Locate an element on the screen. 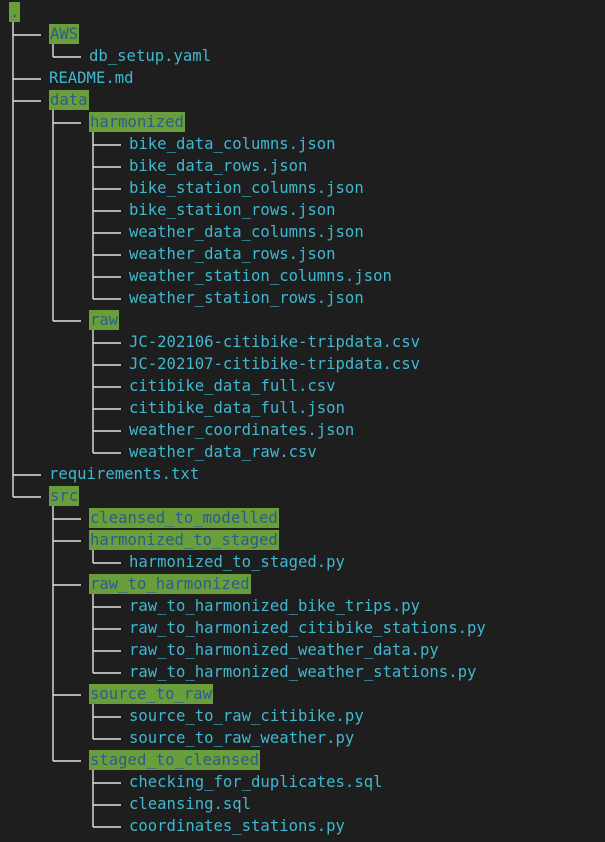  folder-entry: data is located at coordinates (69, 100).